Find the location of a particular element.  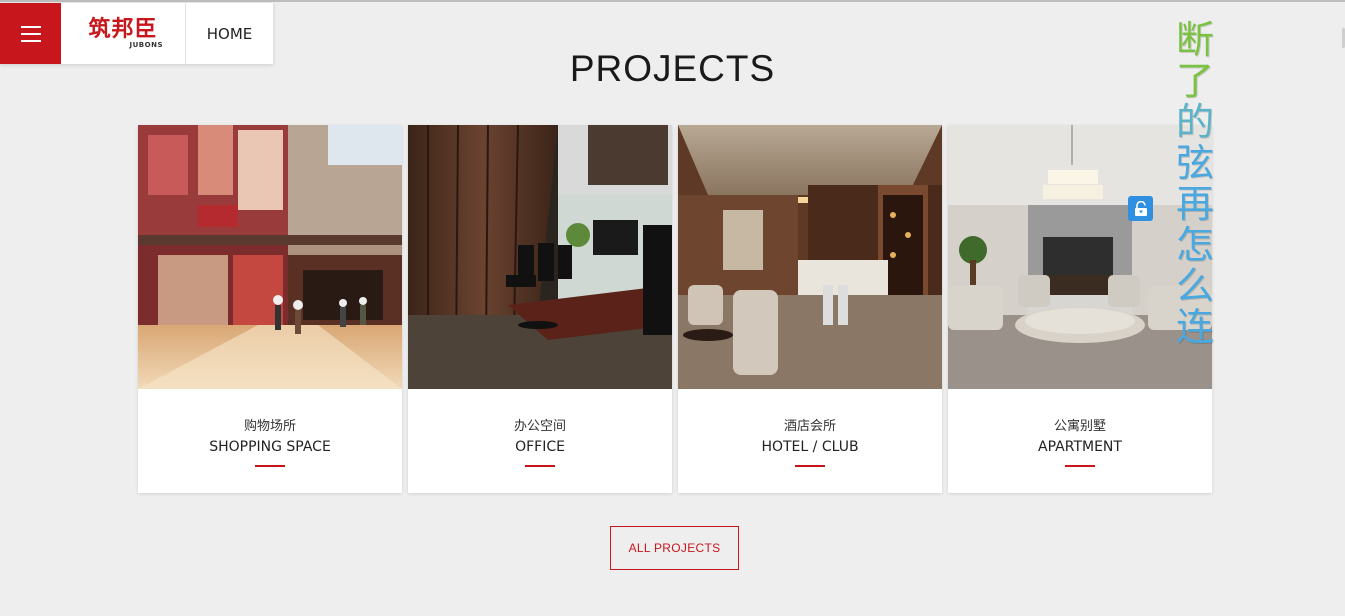

unlock-icon is located at coordinates (1140, 208).